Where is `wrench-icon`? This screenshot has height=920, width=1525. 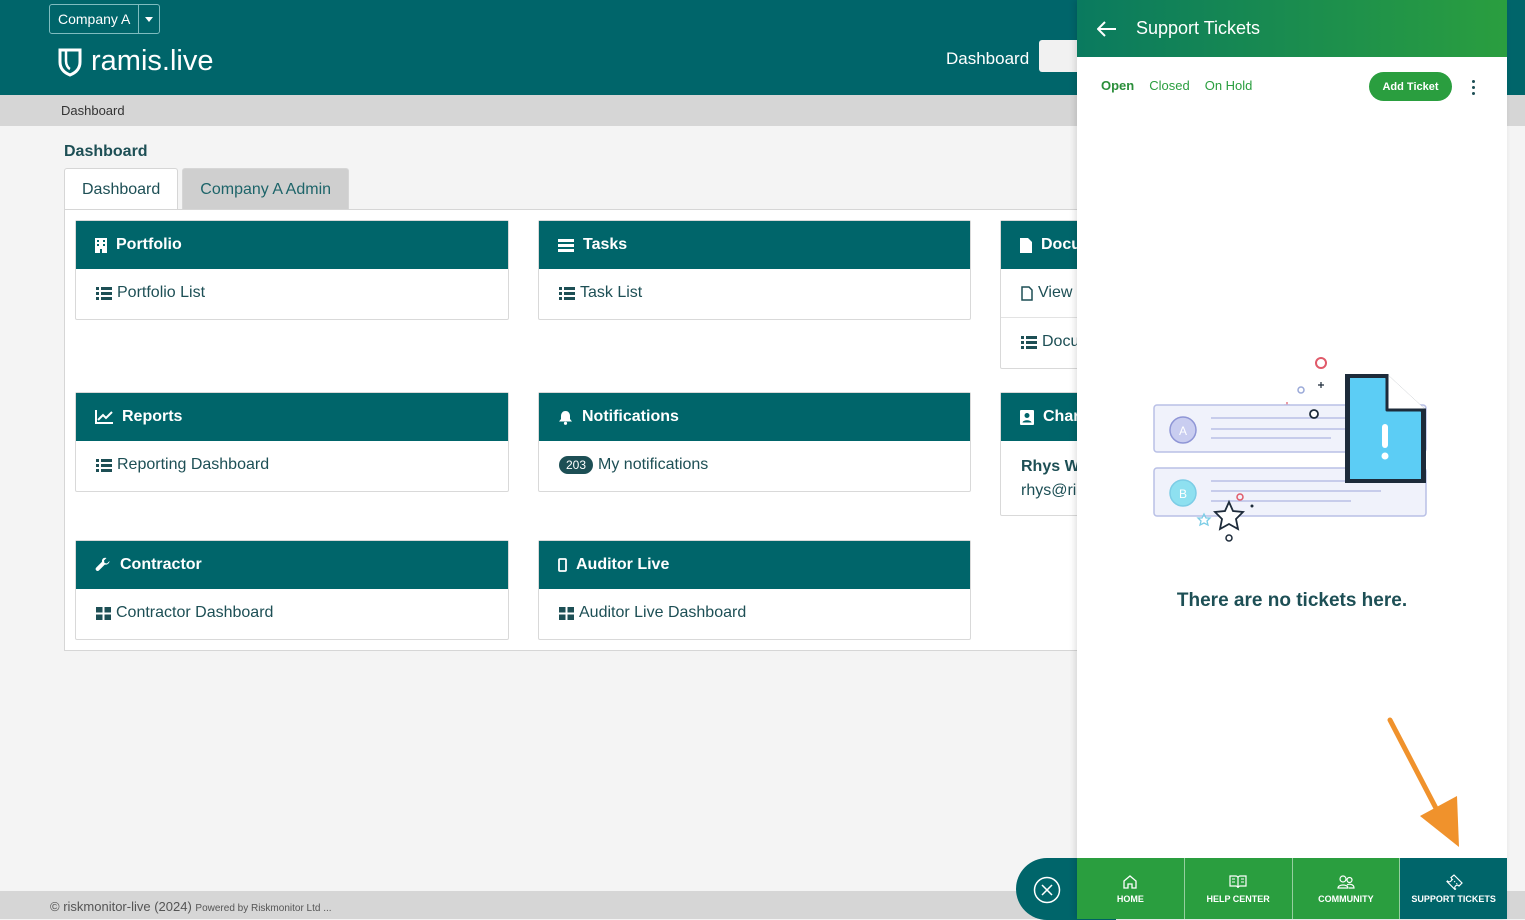 wrench-icon is located at coordinates (103, 565).